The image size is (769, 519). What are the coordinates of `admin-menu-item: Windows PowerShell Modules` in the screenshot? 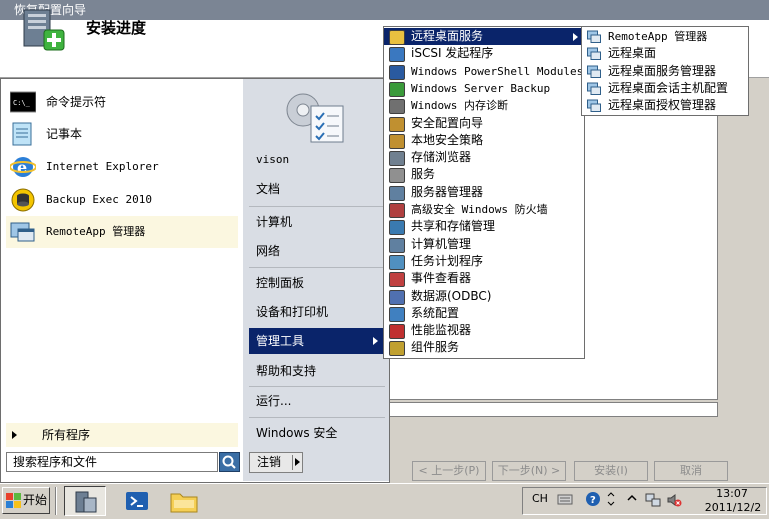 It's located at (484, 71).